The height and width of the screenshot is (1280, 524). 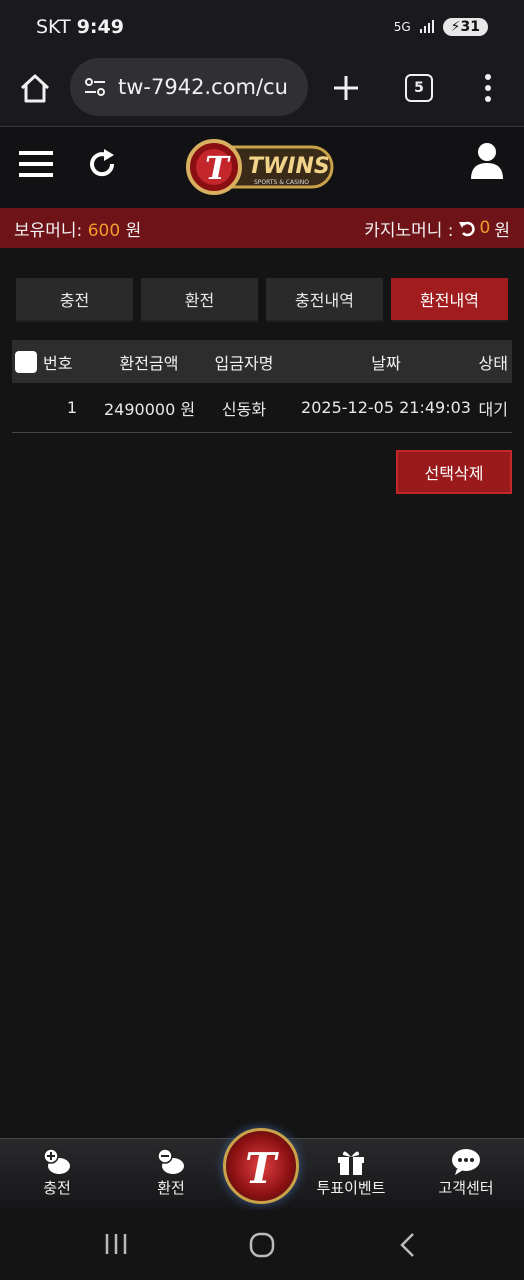 I want to click on chat-support-icon, so click(x=466, y=1162).